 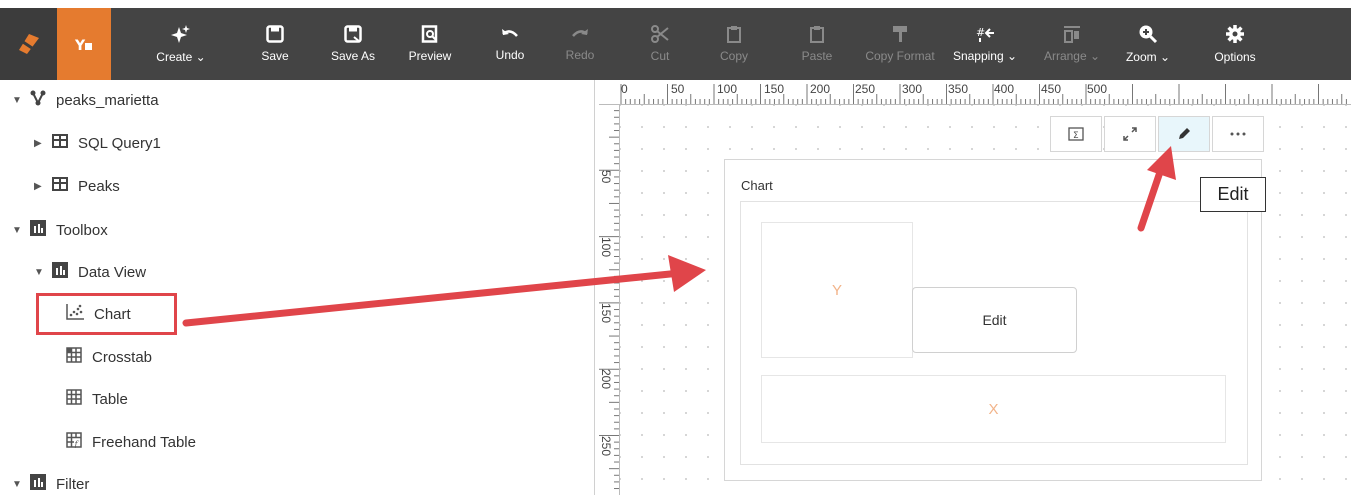 I want to click on arrow-to-edit-button, so click(x=1156, y=189).